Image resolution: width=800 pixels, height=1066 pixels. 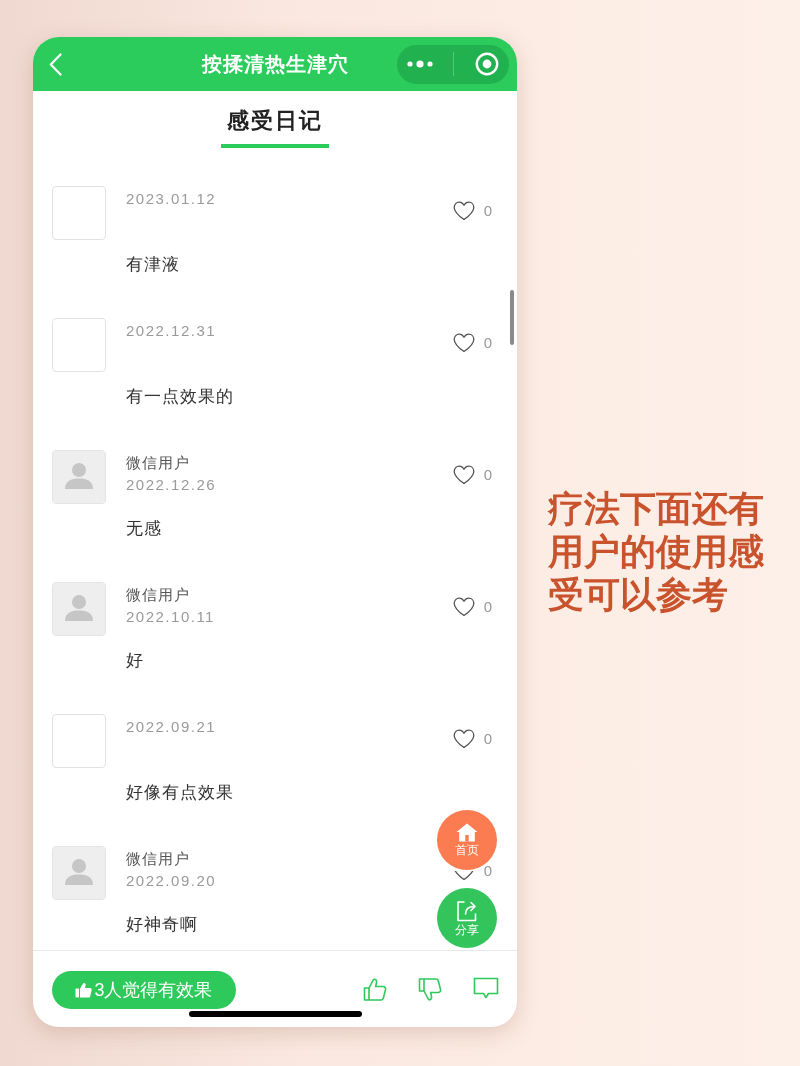 I want to click on scroll-indicator, so click(x=512, y=317).